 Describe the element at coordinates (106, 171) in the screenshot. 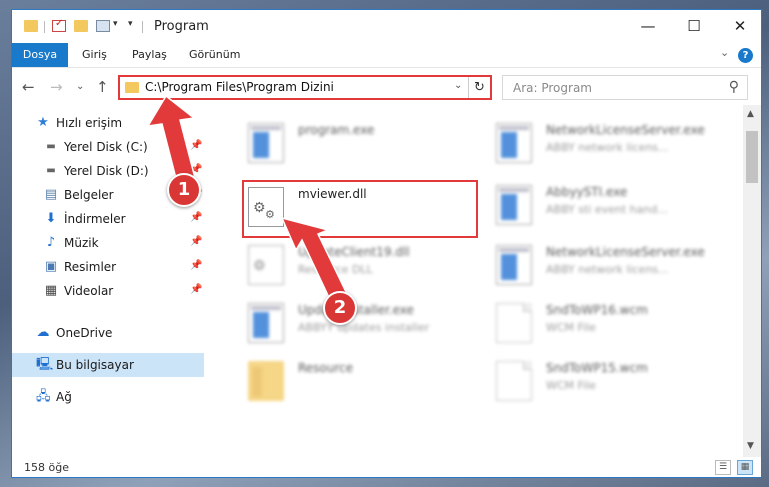

I see `sidebar-label: Yerel Disk (D:)` at that location.